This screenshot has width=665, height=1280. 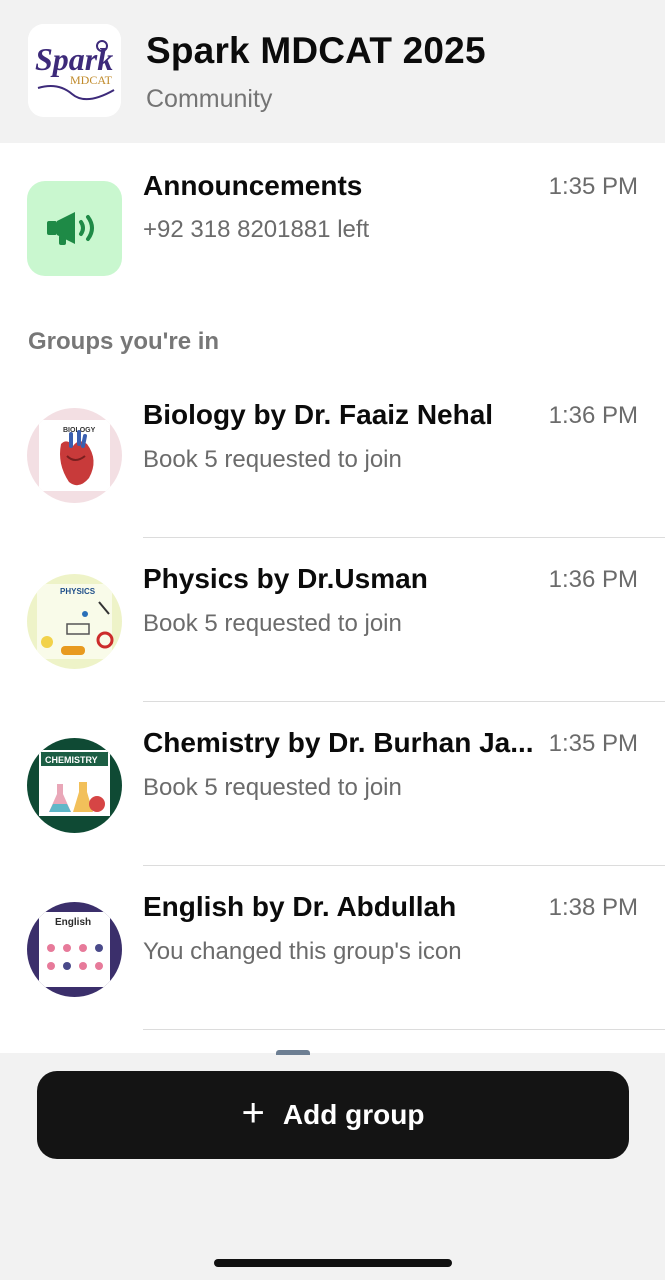 I want to click on group-avatar: CHEMISTRY, so click(x=74, y=785).